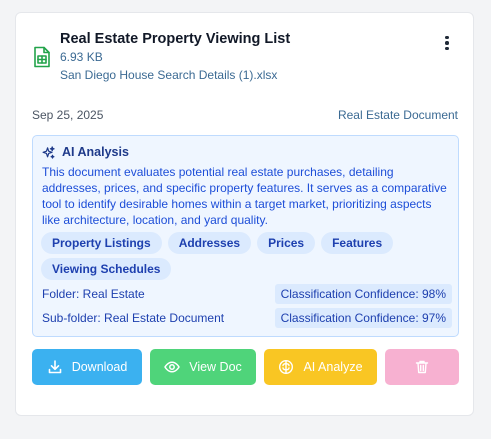 The image size is (491, 439). What do you see at coordinates (42, 57) in the screenshot?
I see `spreadsheet-file-icon` at bounding box center [42, 57].